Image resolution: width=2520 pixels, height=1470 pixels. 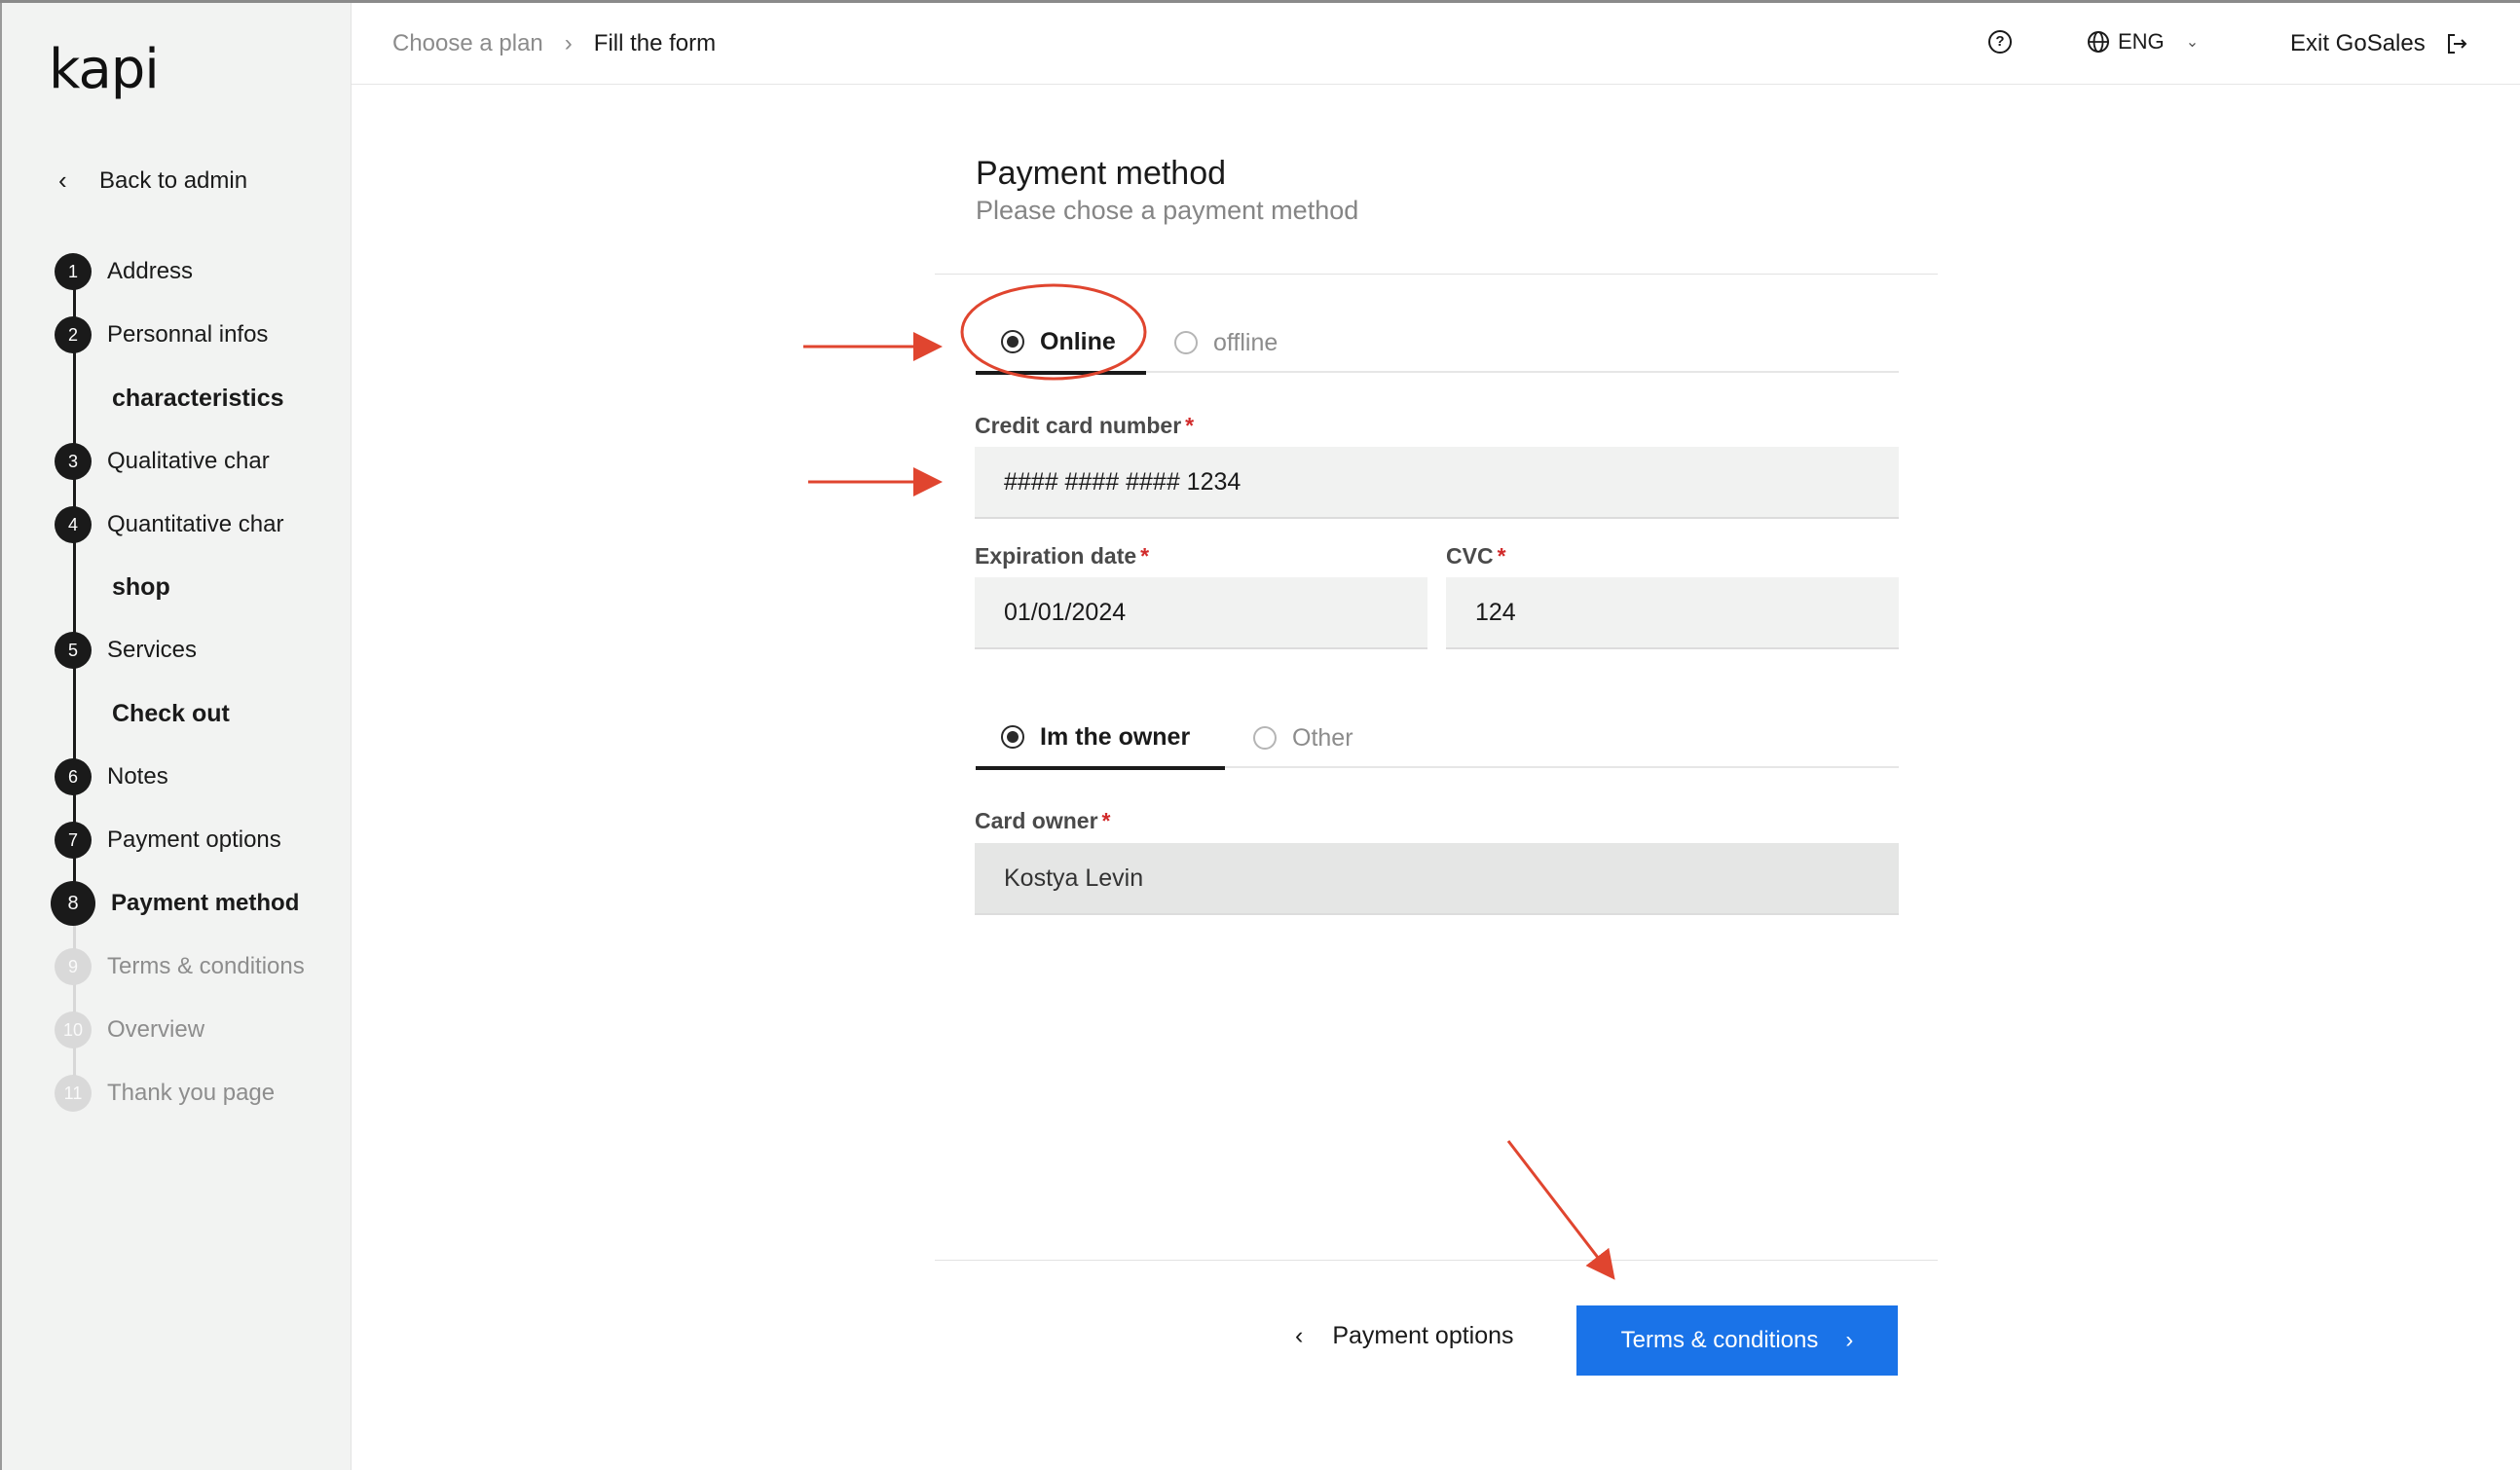 What do you see at coordinates (73, 776) in the screenshot?
I see `step-number: 6` at bounding box center [73, 776].